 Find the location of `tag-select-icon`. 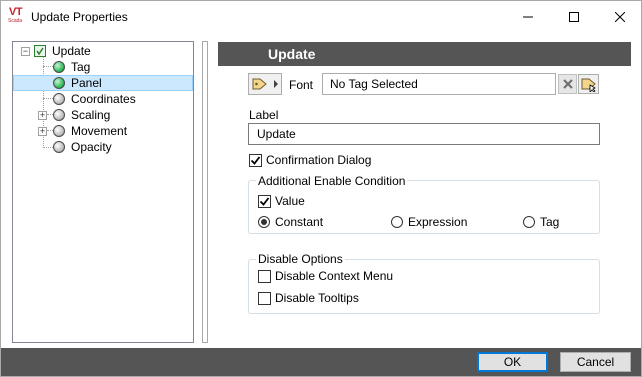

tag-select-icon is located at coordinates (588, 85).